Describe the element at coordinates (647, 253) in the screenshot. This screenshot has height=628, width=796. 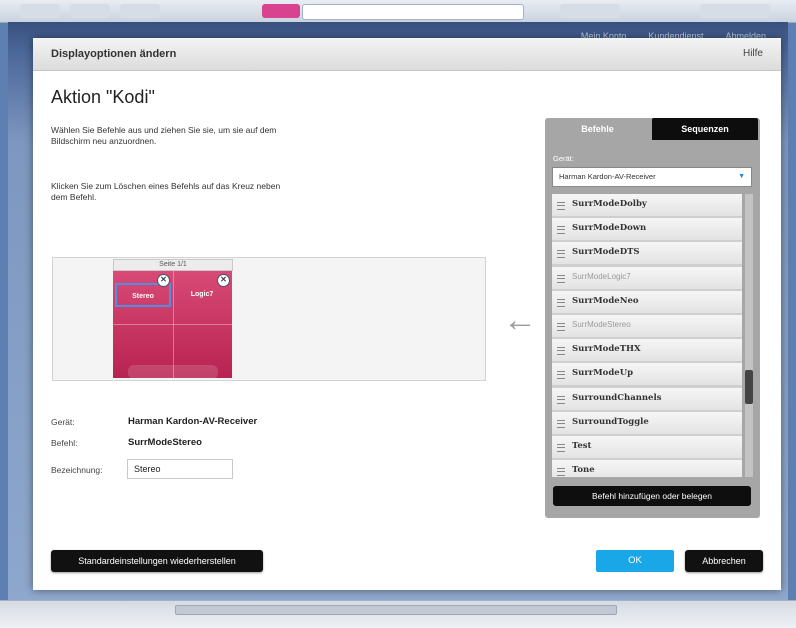
I see `command-list-item: SurrModeDTS` at that location.